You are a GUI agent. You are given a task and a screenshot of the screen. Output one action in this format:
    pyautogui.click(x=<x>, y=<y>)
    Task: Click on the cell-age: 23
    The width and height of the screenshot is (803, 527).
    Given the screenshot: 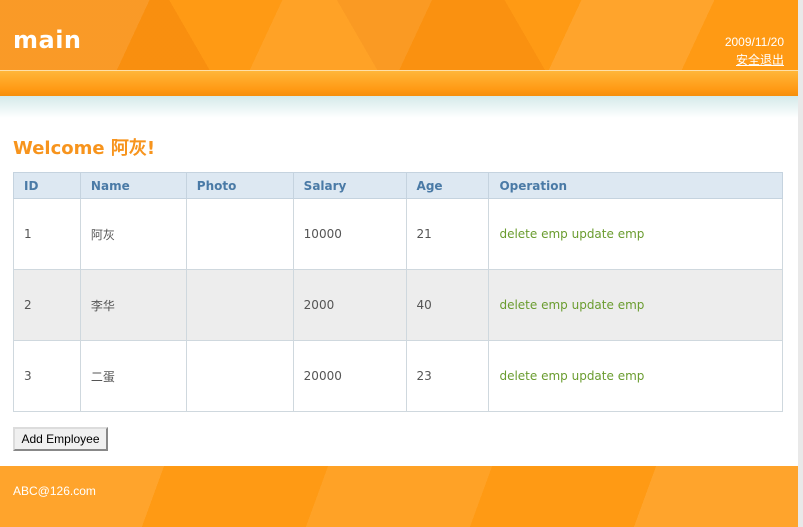 What is the action you would take?
    pyautogui.click(x=447, y=376)
    